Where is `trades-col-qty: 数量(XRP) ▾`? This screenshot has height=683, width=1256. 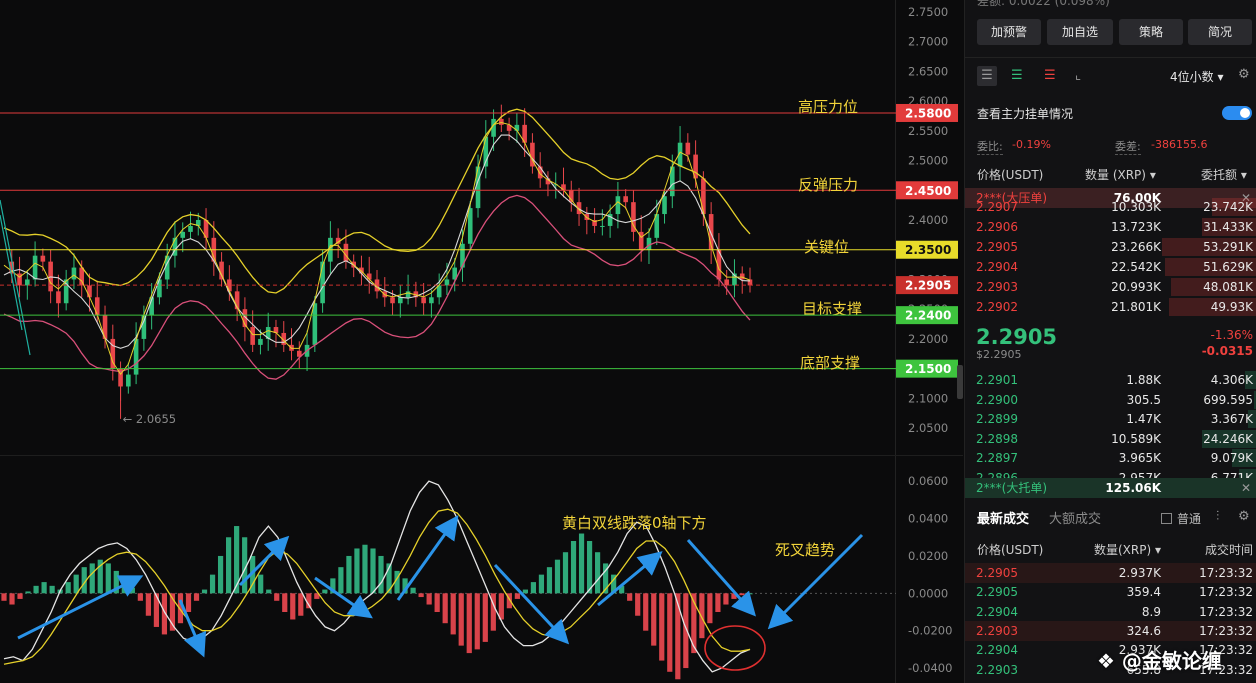 trades-col-qty: 数量(XRP) ▾ is located at coordinates (1127, 549).